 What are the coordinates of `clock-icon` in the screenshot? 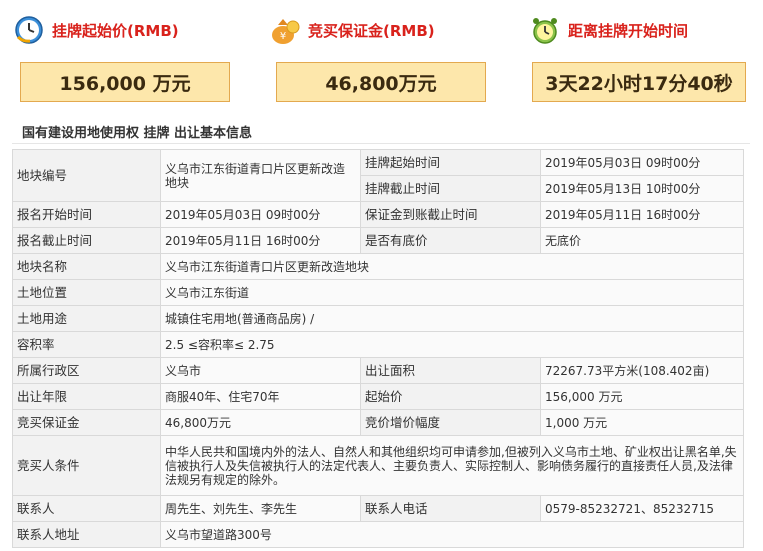 It's located at (29, 30).